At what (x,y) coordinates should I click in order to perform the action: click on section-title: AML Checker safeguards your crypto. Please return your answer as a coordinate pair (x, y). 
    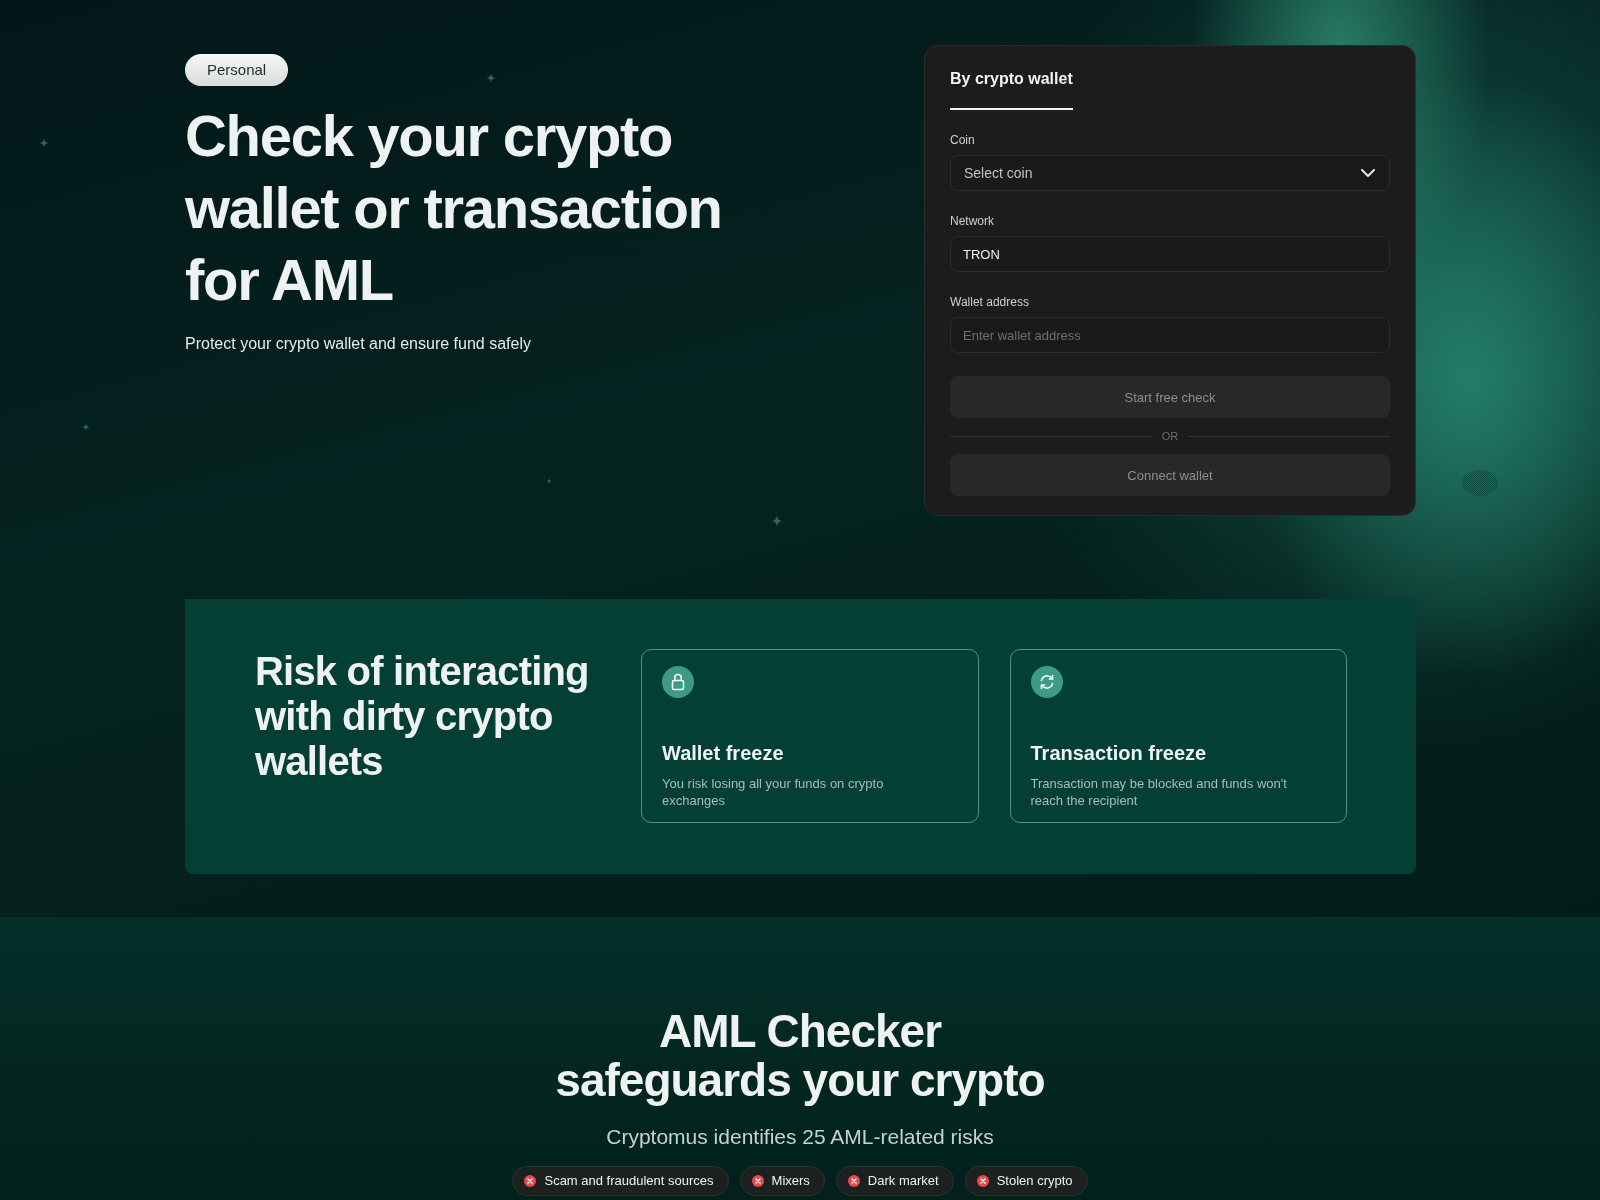
    Looking at the image, I should click on (800, 1056).